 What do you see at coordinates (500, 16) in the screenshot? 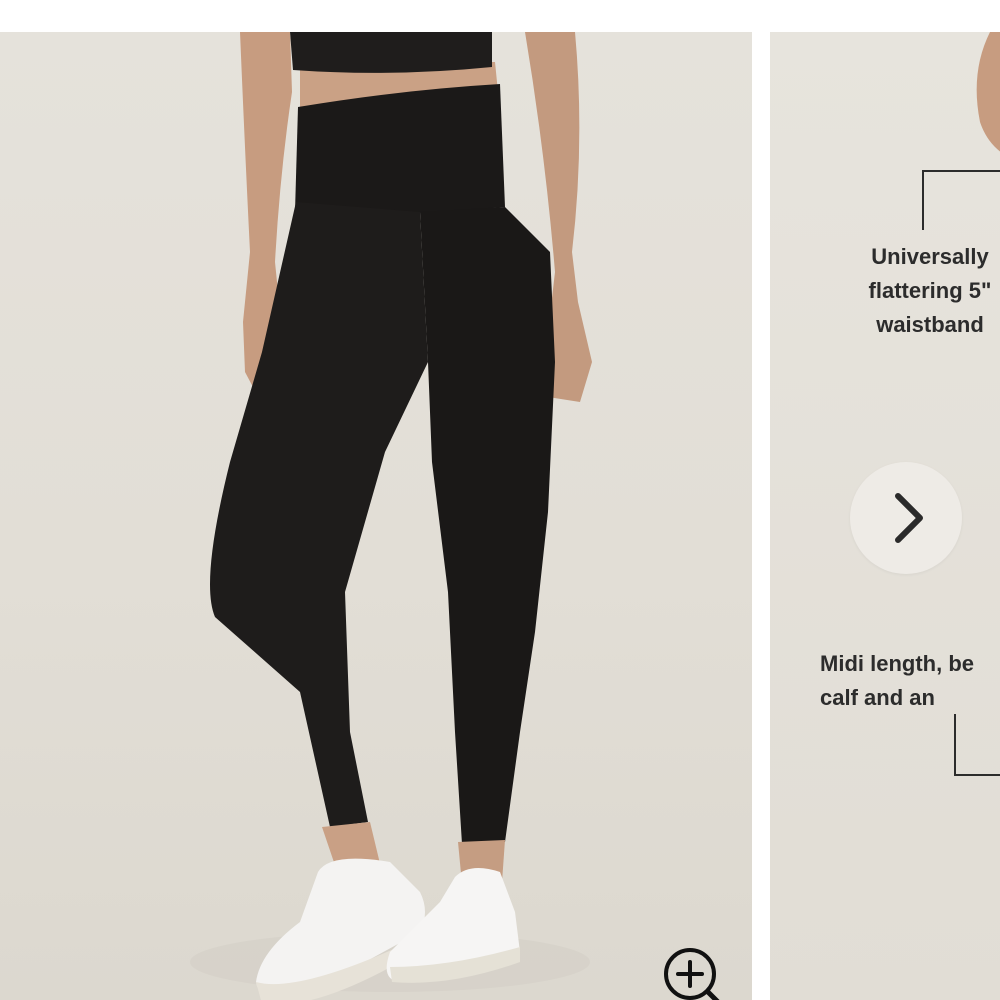
I see `top-bar` at bounding box center [500, 16].